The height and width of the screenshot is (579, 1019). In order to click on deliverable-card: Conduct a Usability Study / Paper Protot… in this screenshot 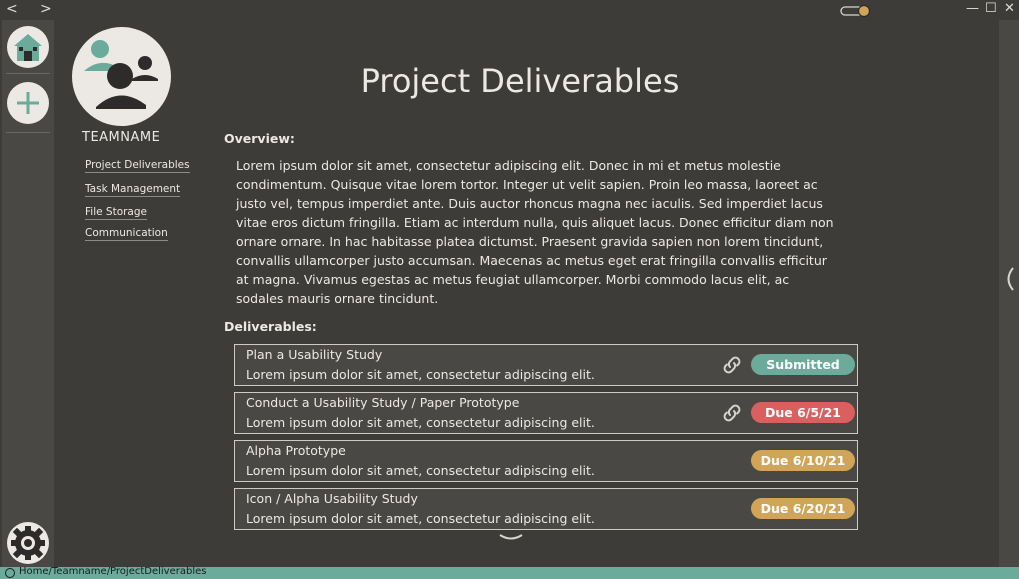, I will do `click(546, 413)`.